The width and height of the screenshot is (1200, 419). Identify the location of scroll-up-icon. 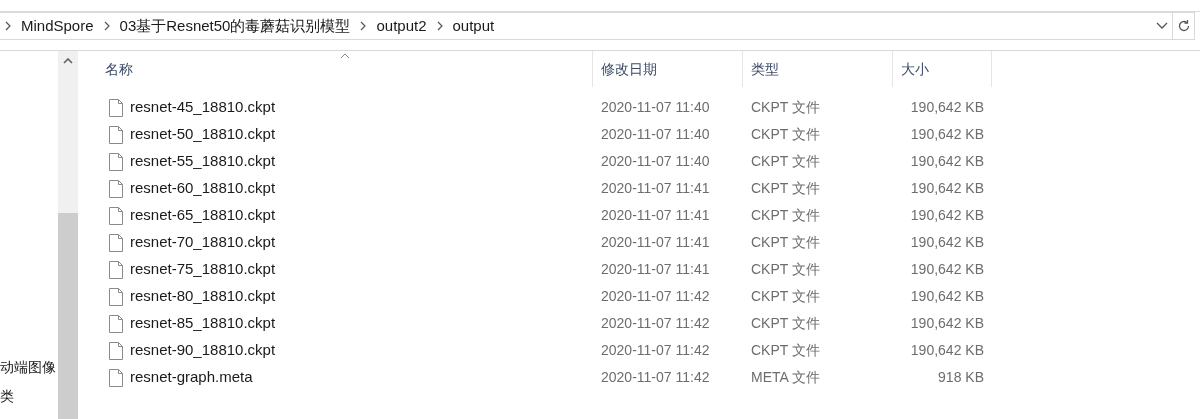
(68, 61).